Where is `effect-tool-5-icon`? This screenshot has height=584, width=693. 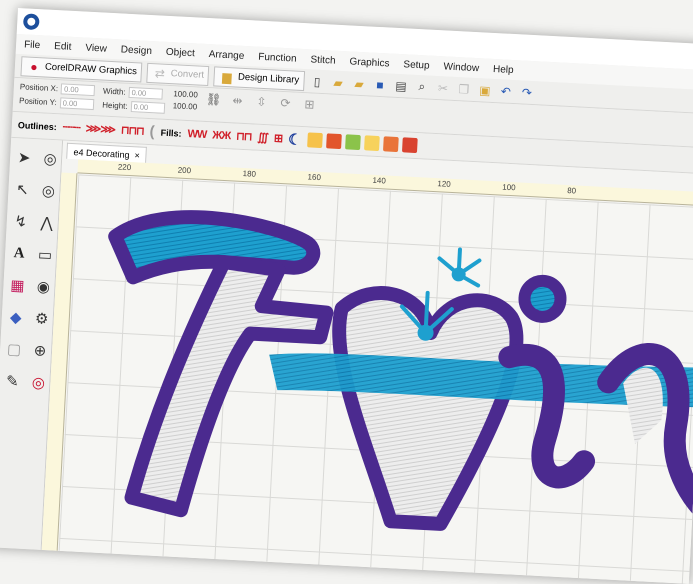 effect-tool-5-icon is located at coordinates (391, 144).